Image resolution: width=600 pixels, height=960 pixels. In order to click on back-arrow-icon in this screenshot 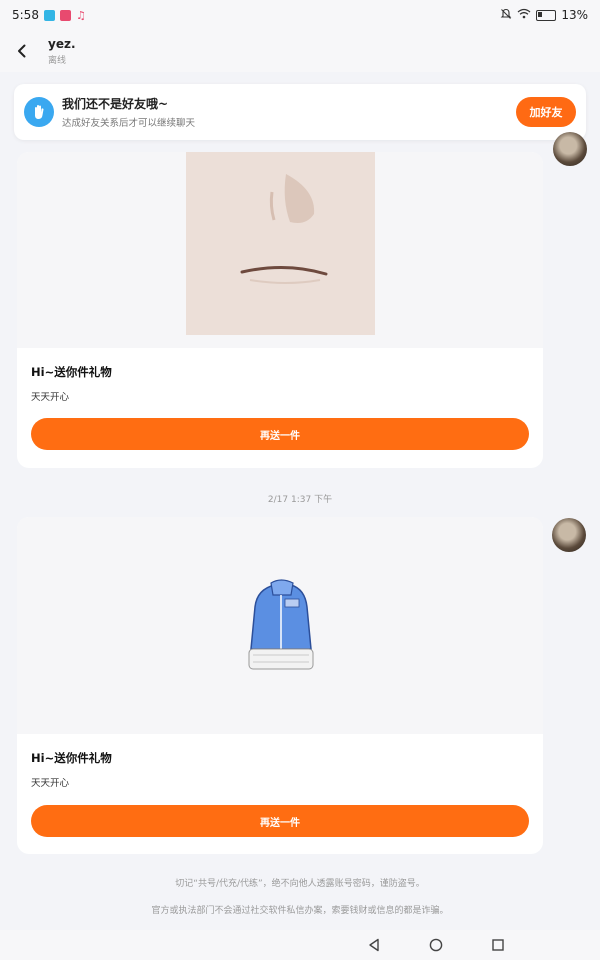, I will do `click(22, 51)`.